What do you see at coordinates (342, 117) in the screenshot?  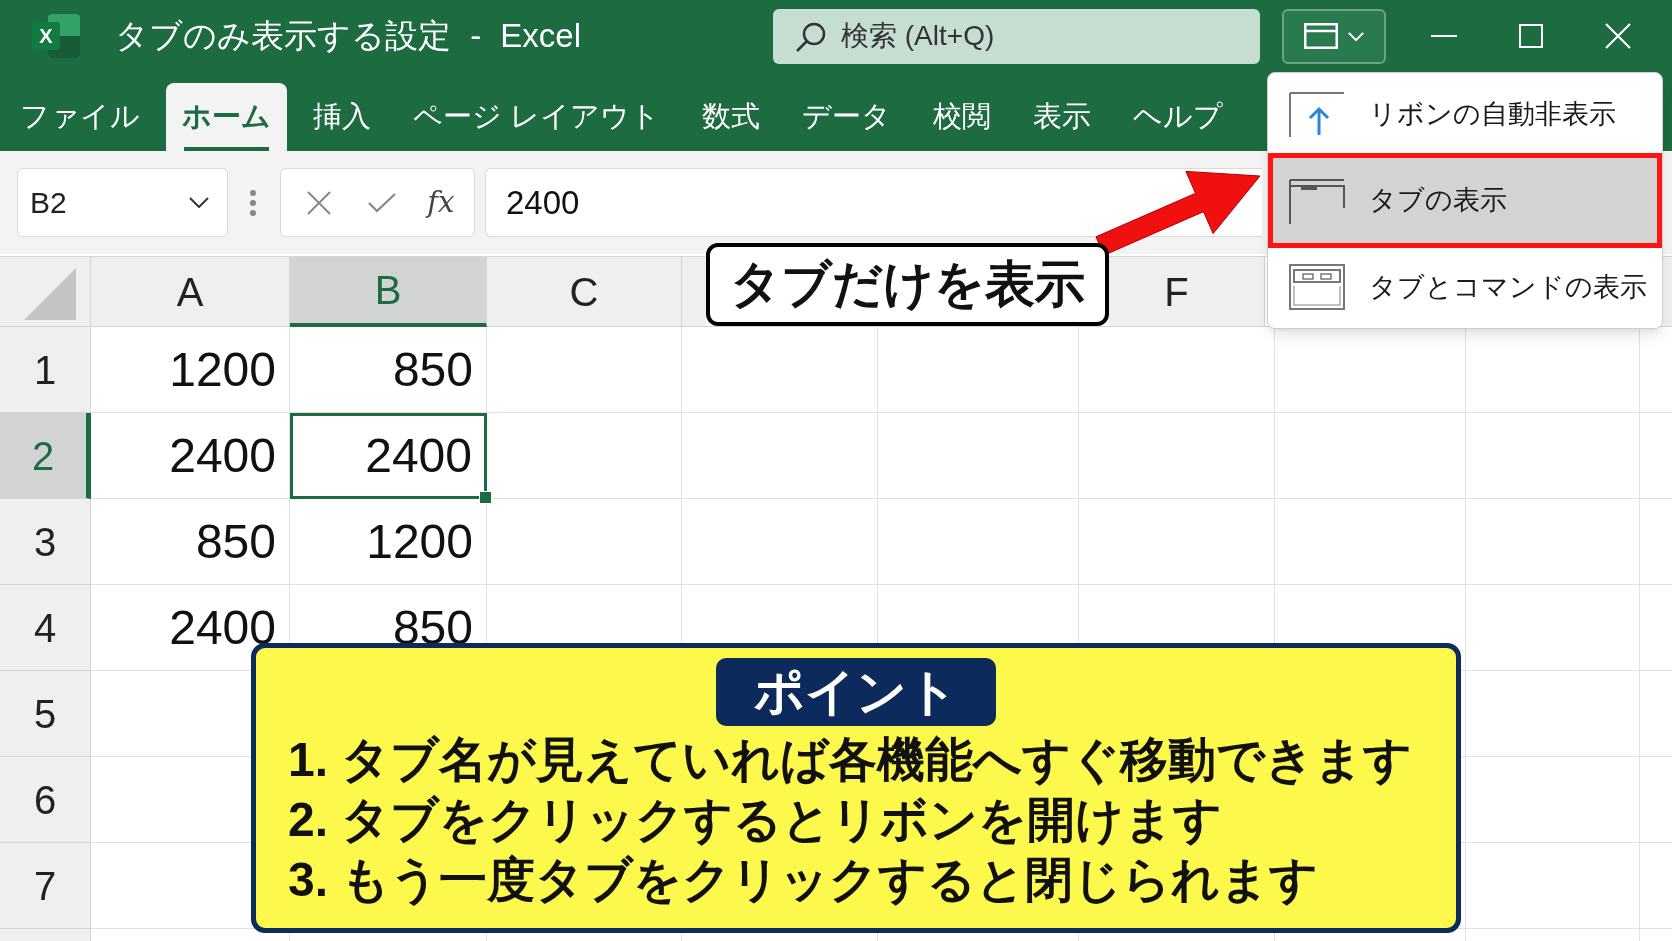 I see `ribbon-tab: 挿入` at bounding box center [342, 117].